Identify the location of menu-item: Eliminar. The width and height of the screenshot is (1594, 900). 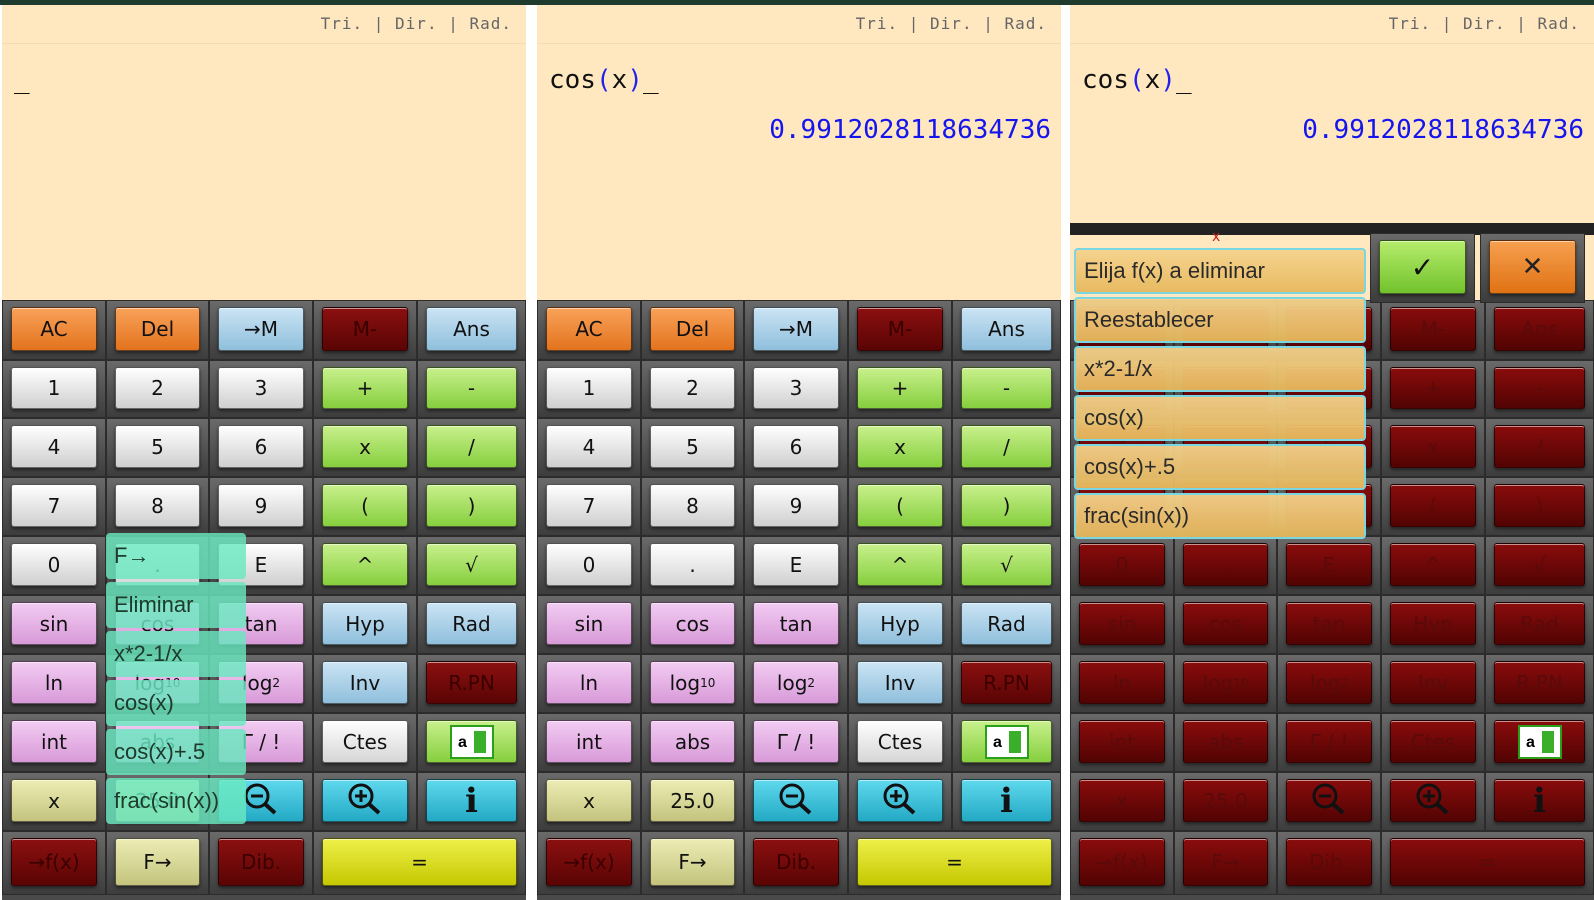
(176, 605).